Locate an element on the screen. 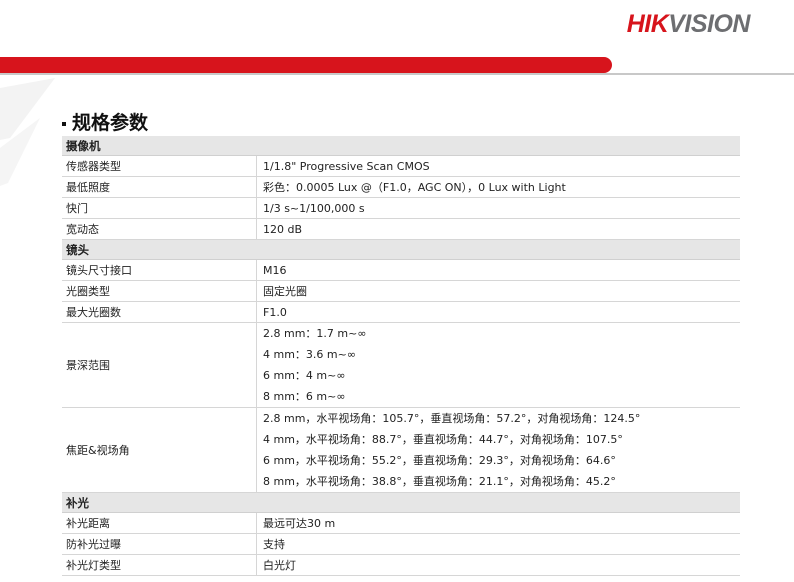 The width and height of the screenshot is (794, 582). table-row: 光圈类型 固定光圈 is located at coordinates (401, 291).